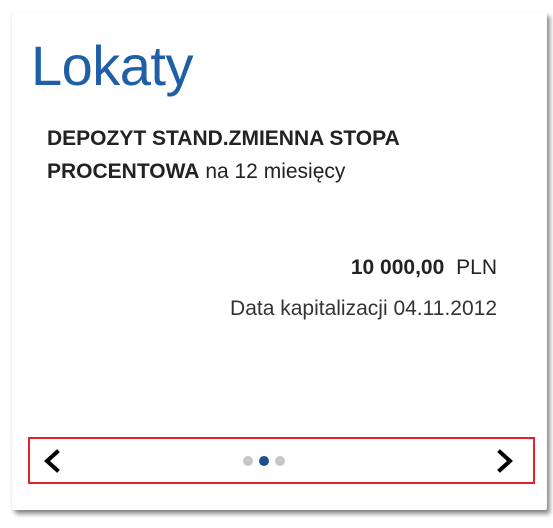 This screenshot has width=553, height=528. Describe the element at coordinates (476, 267) in the screenshot. I see `currency-label: PLN` at that location.